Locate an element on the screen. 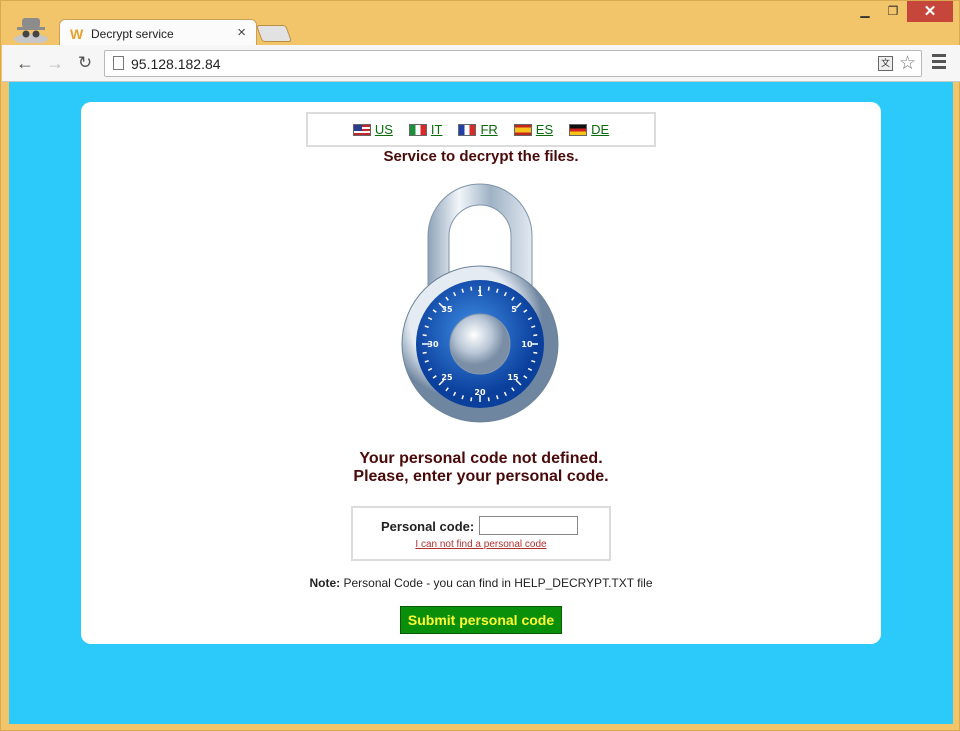 Image resolution: width=960 pixels, height=731 pixels. translate-icon: 文 is located at coordinates (885, 63).